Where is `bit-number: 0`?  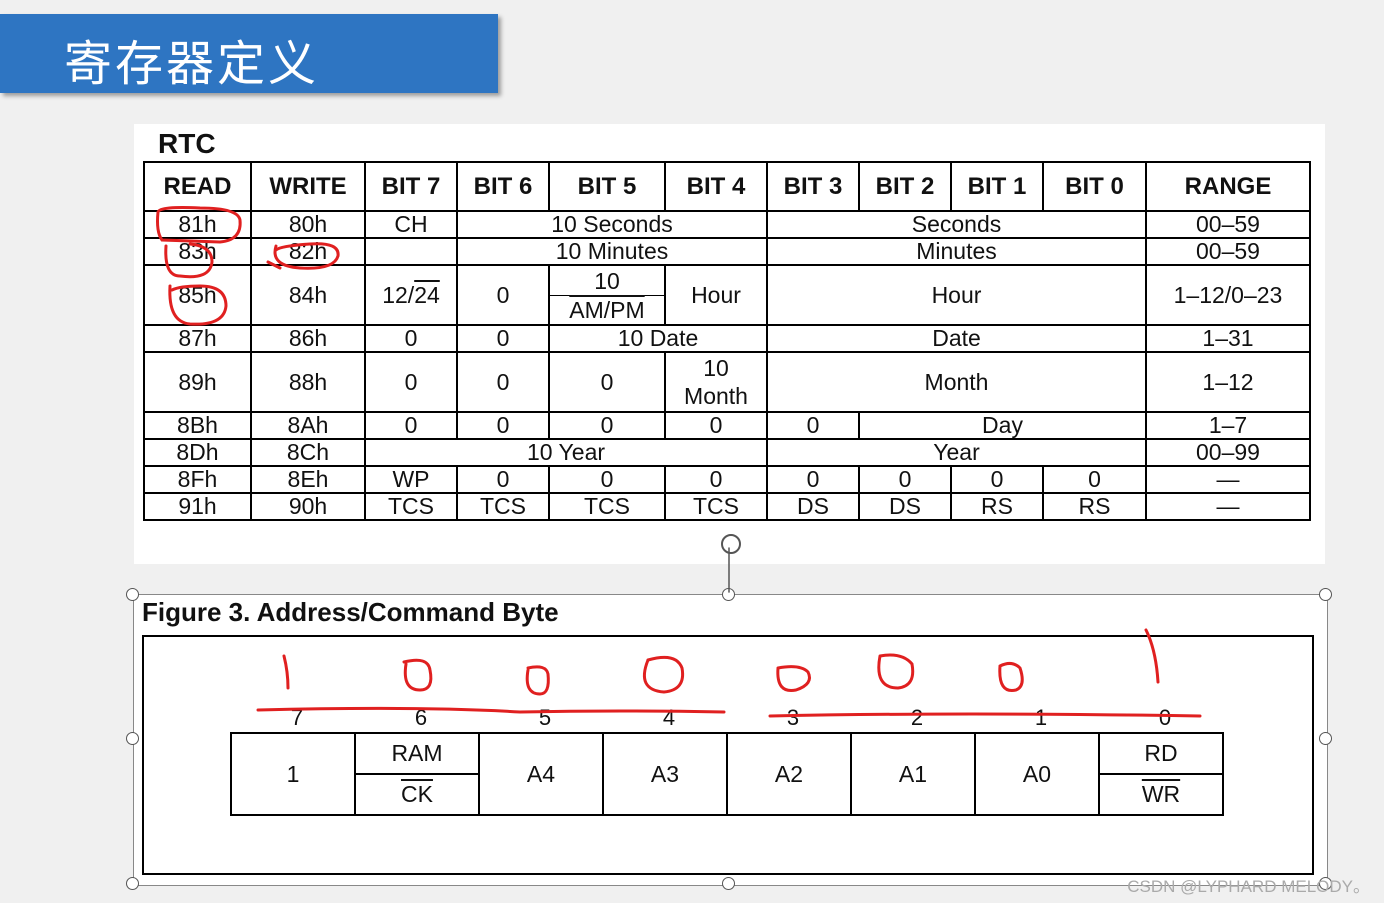
bit-number: 0 is located at coordinates (1165, 717).